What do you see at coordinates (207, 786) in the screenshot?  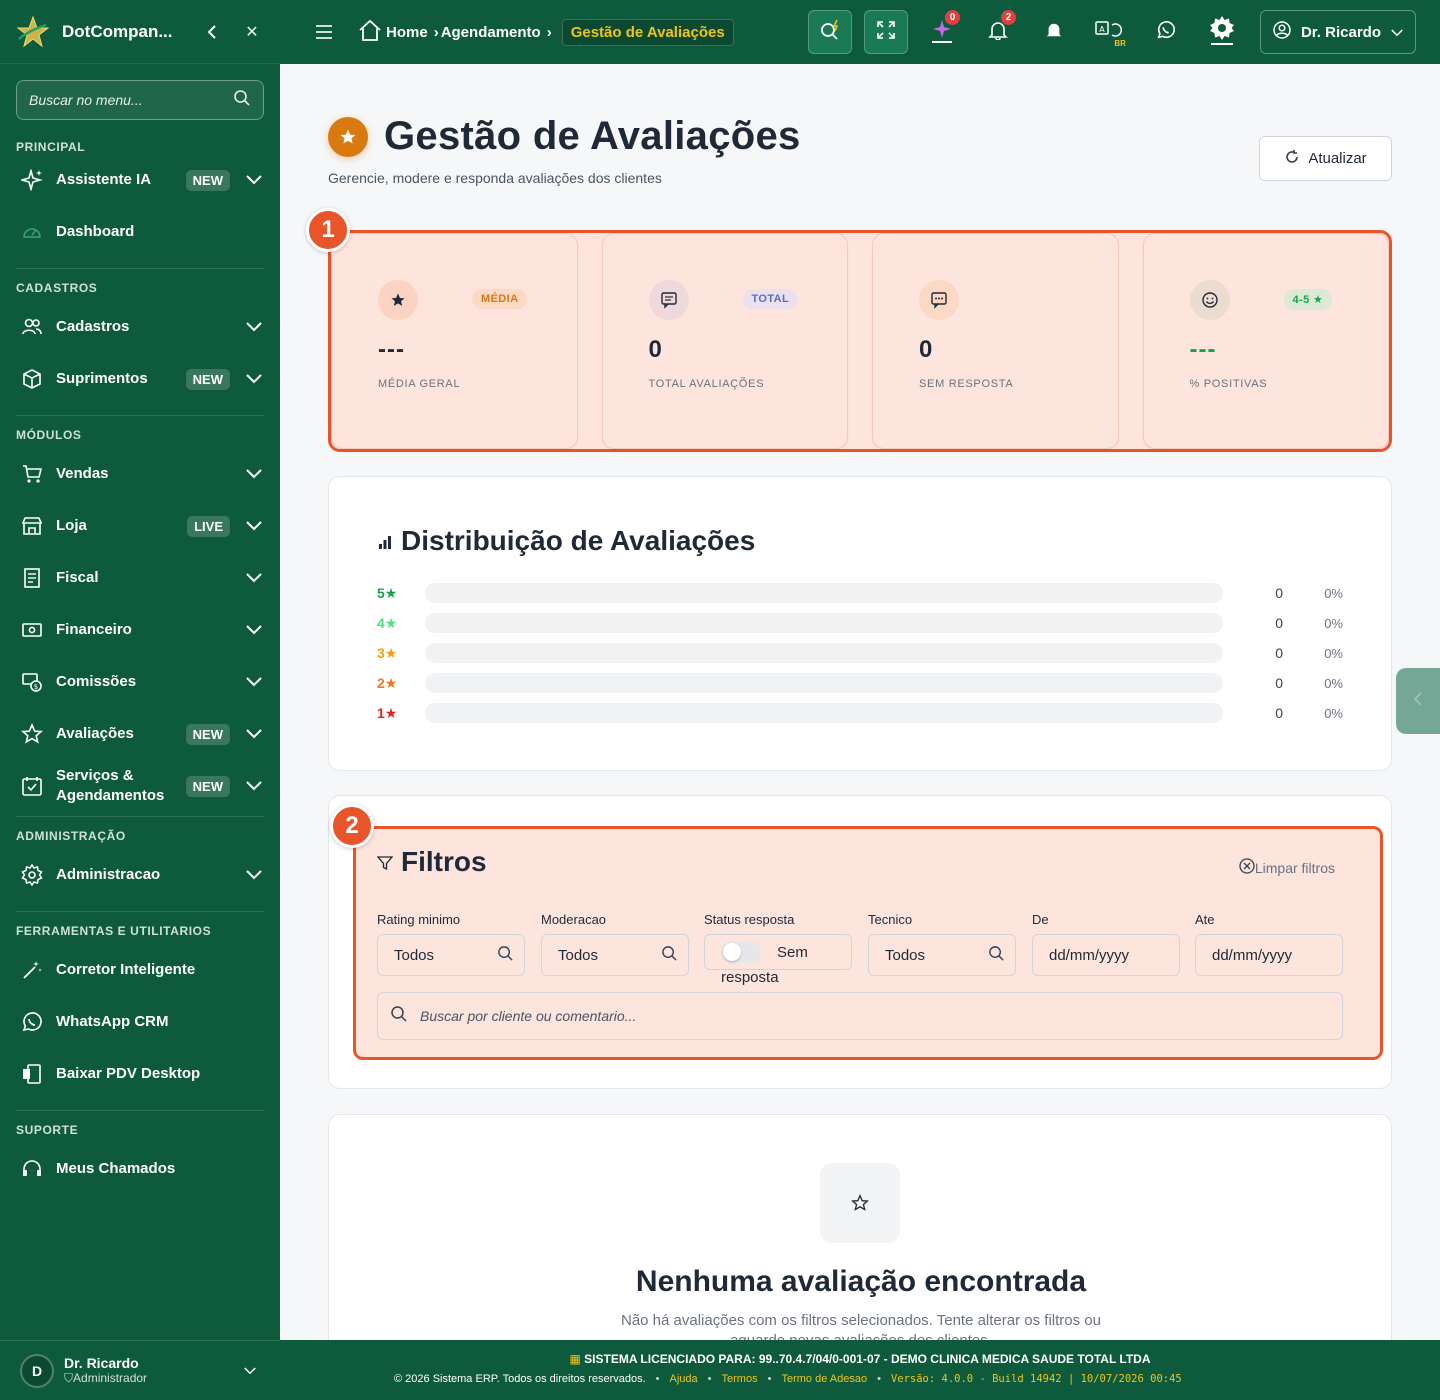 I see `new-badge: NEW` at bounding box center [207, 786].